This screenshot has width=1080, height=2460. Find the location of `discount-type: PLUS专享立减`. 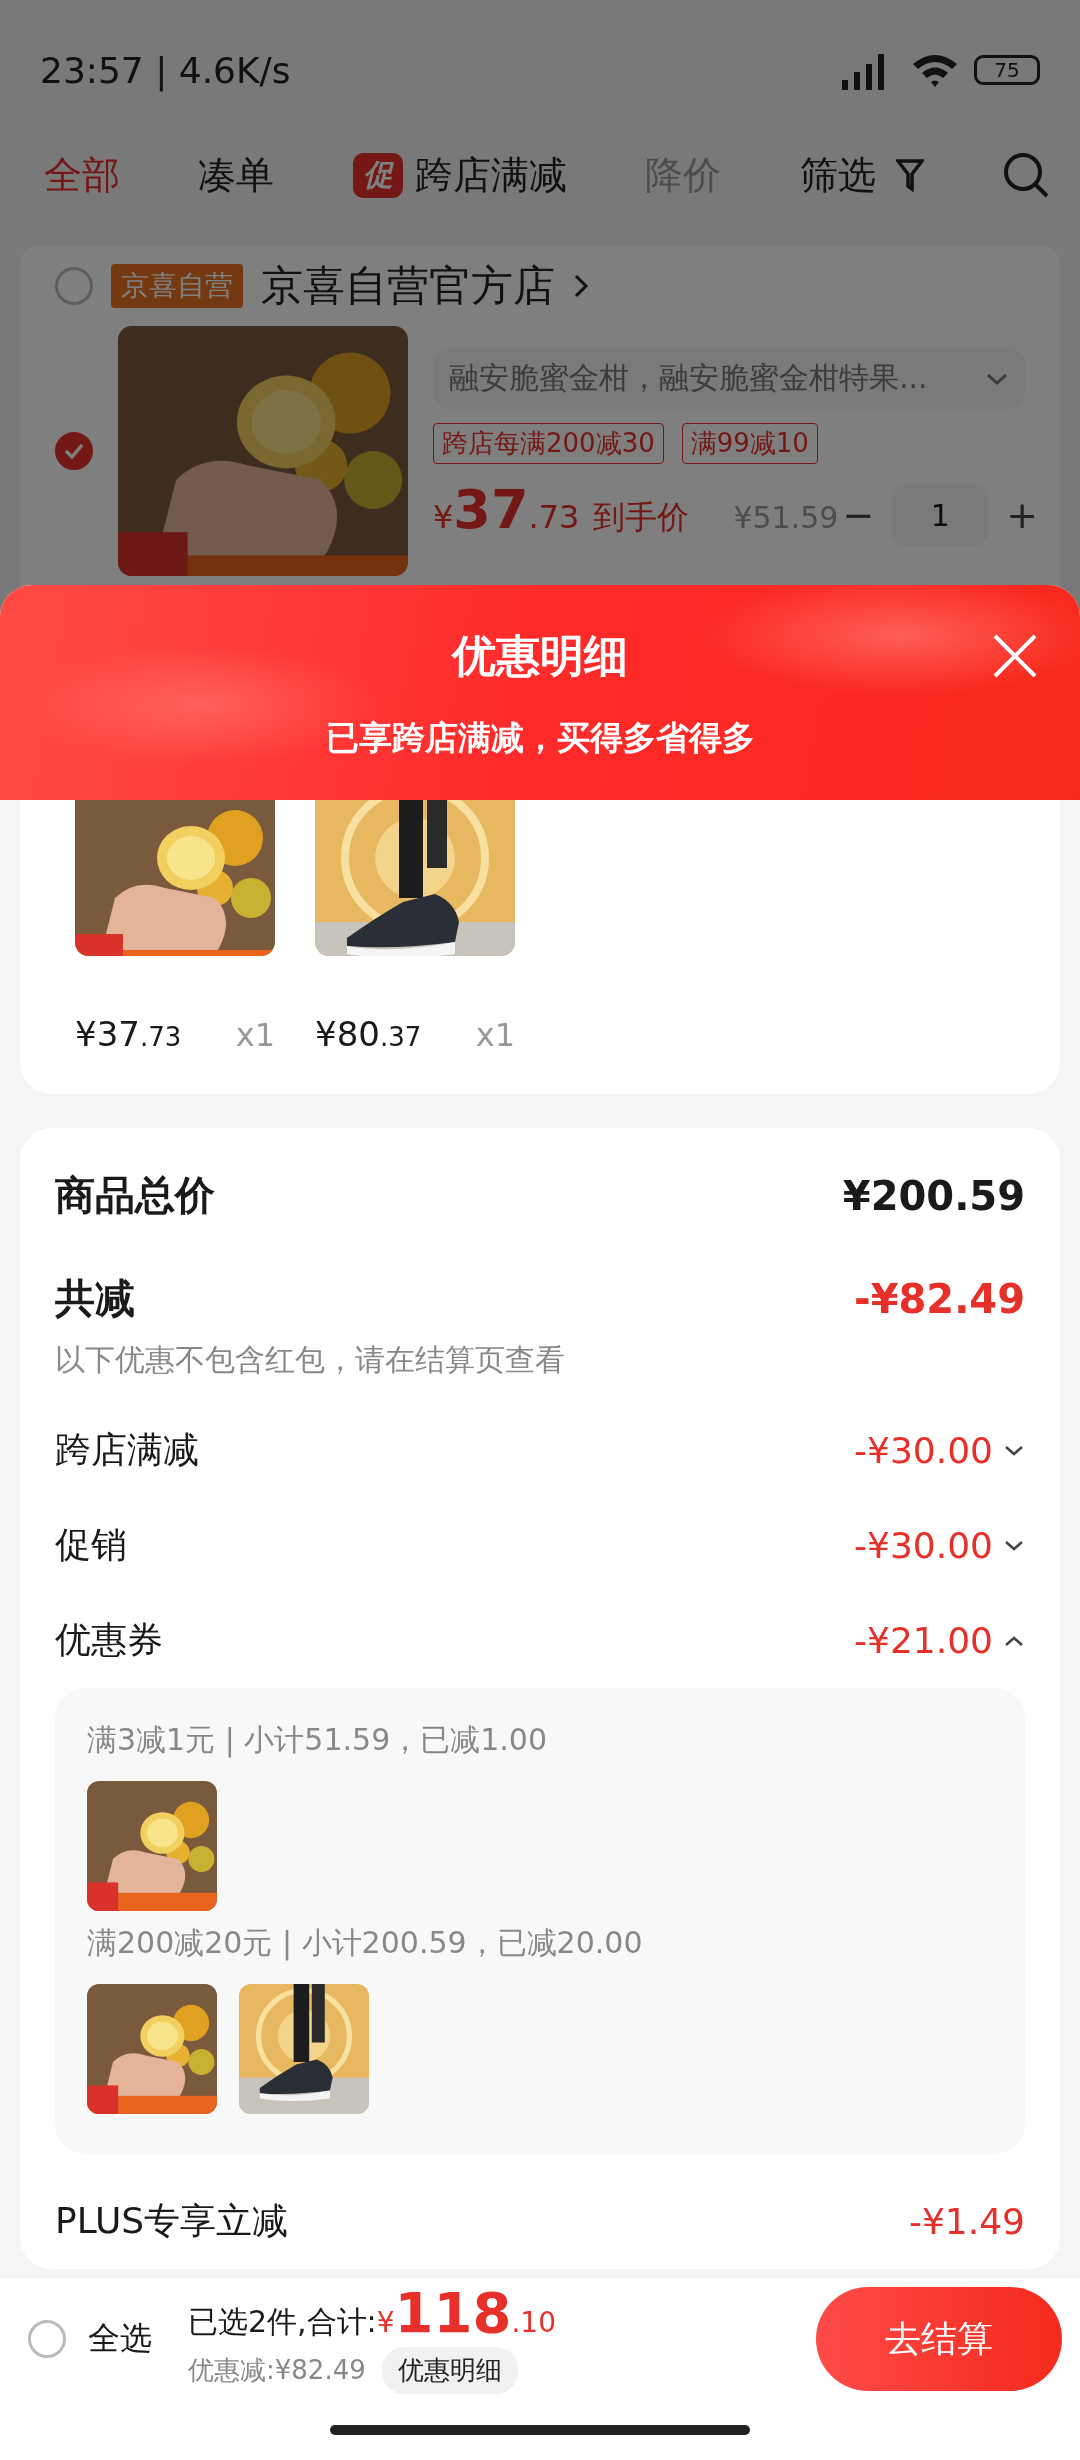

discount-type: PLUS专享立减 is located at coordinates (172, 2221).